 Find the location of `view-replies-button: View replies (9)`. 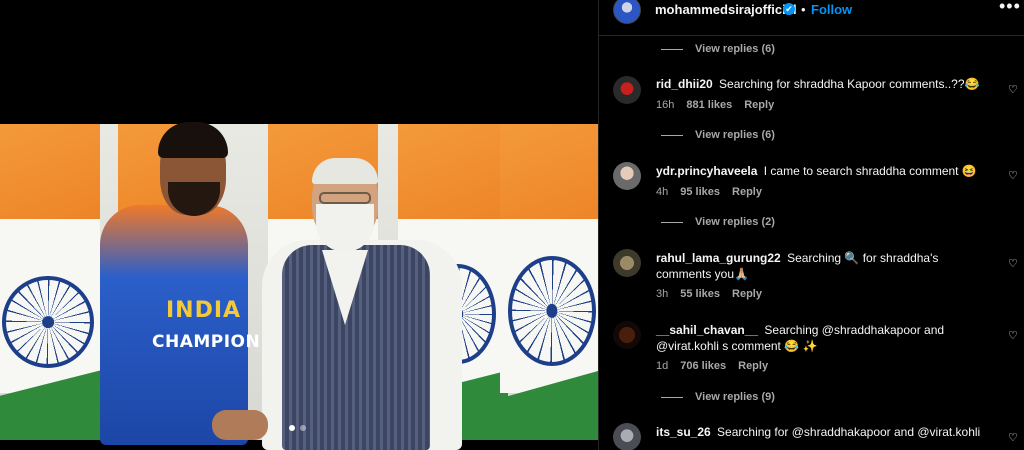

view-replies-button: View replies (9) is located at coordinates (718, 397).